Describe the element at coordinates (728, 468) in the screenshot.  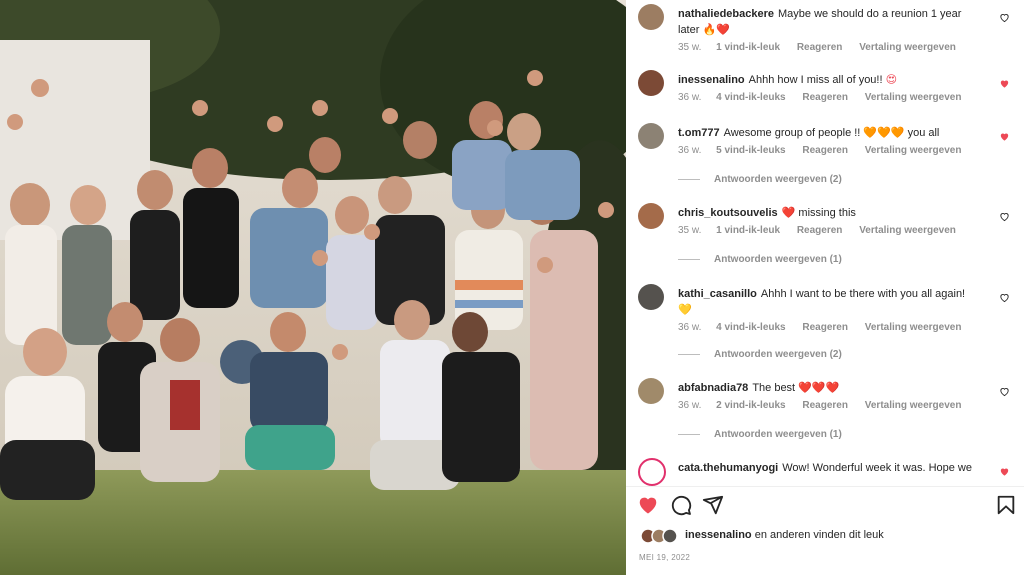
I see `comment-username: cata.thehumanyogi` at that location.